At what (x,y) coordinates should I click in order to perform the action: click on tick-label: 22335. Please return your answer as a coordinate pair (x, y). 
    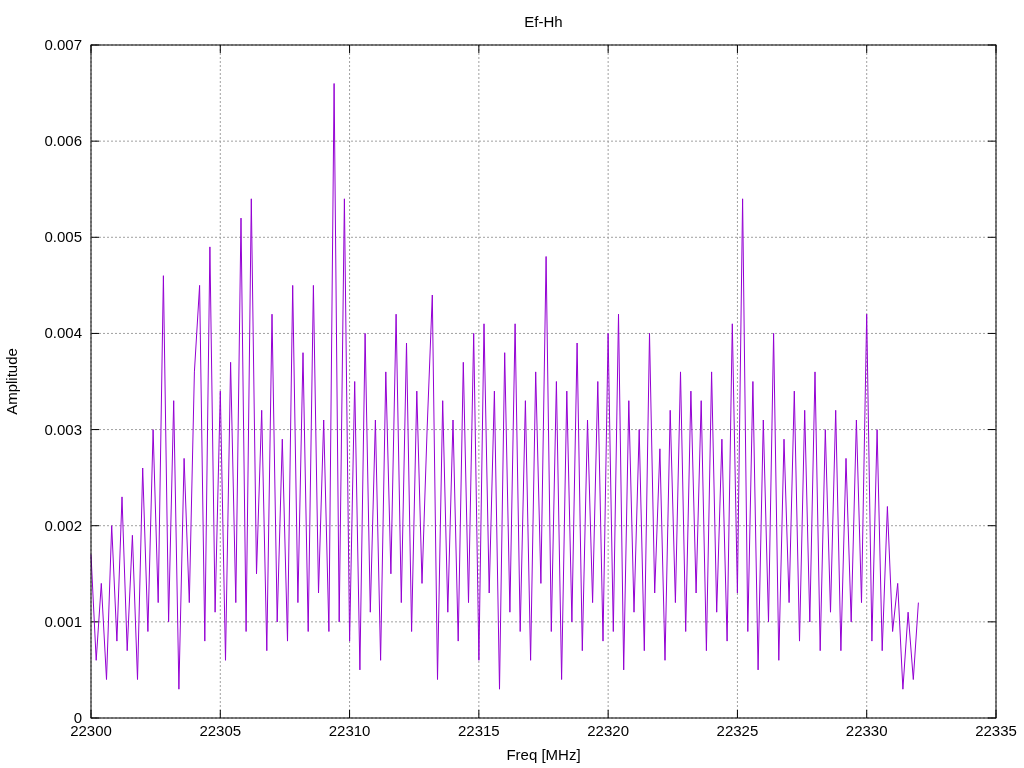
    Looking at the image, I should click on (996, 730).